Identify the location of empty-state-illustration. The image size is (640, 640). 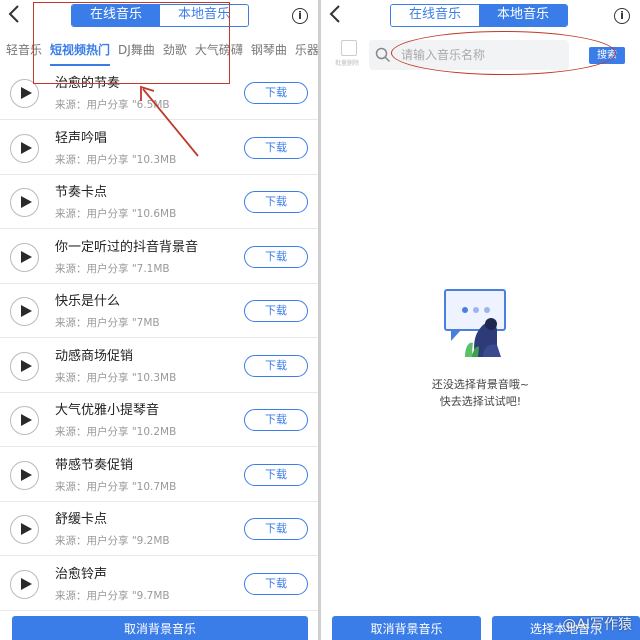
(475, 323).